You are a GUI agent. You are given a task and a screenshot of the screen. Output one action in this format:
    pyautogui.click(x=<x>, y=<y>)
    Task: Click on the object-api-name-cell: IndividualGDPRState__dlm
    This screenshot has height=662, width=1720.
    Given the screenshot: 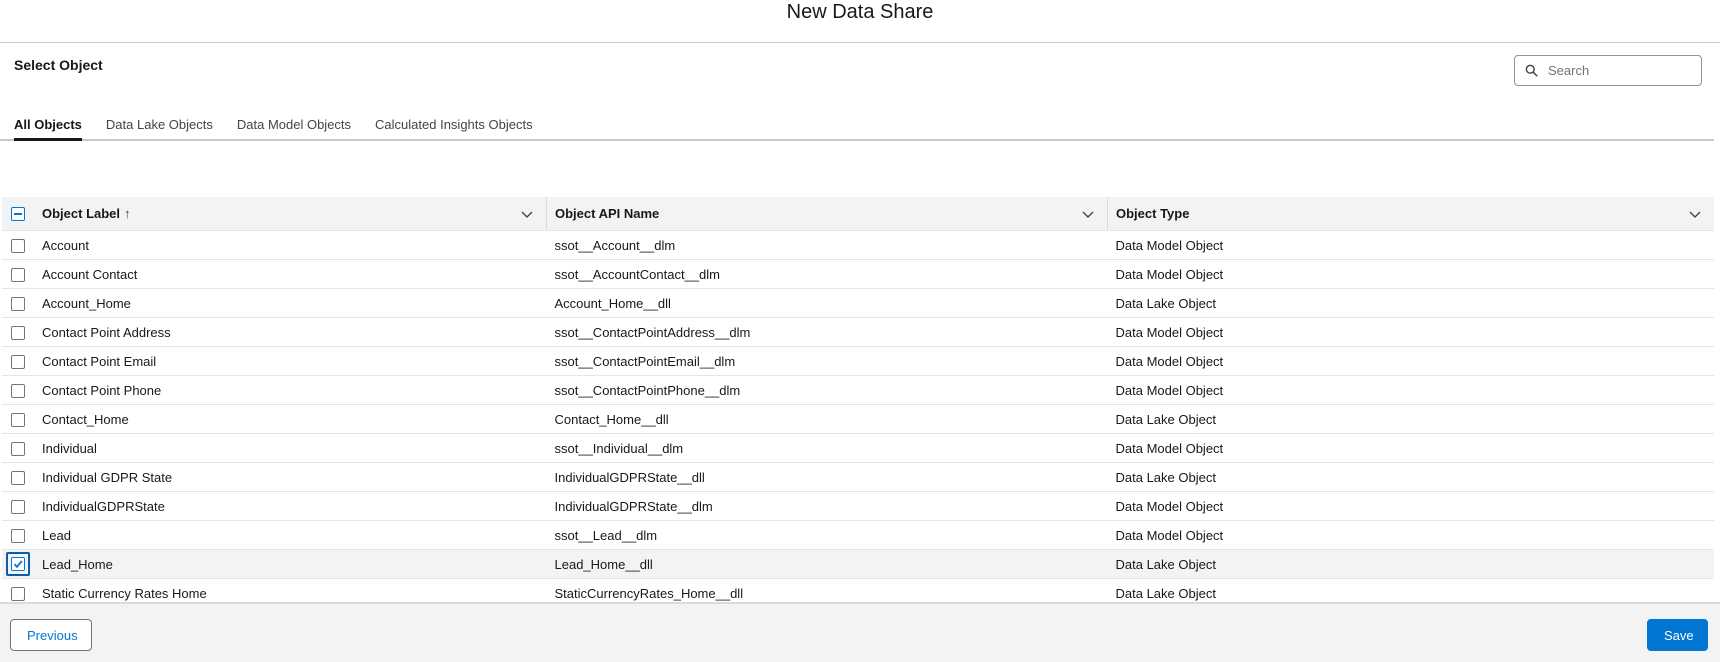 What is the action you would take?
    pyautogui.click(x=827, y=506)
    